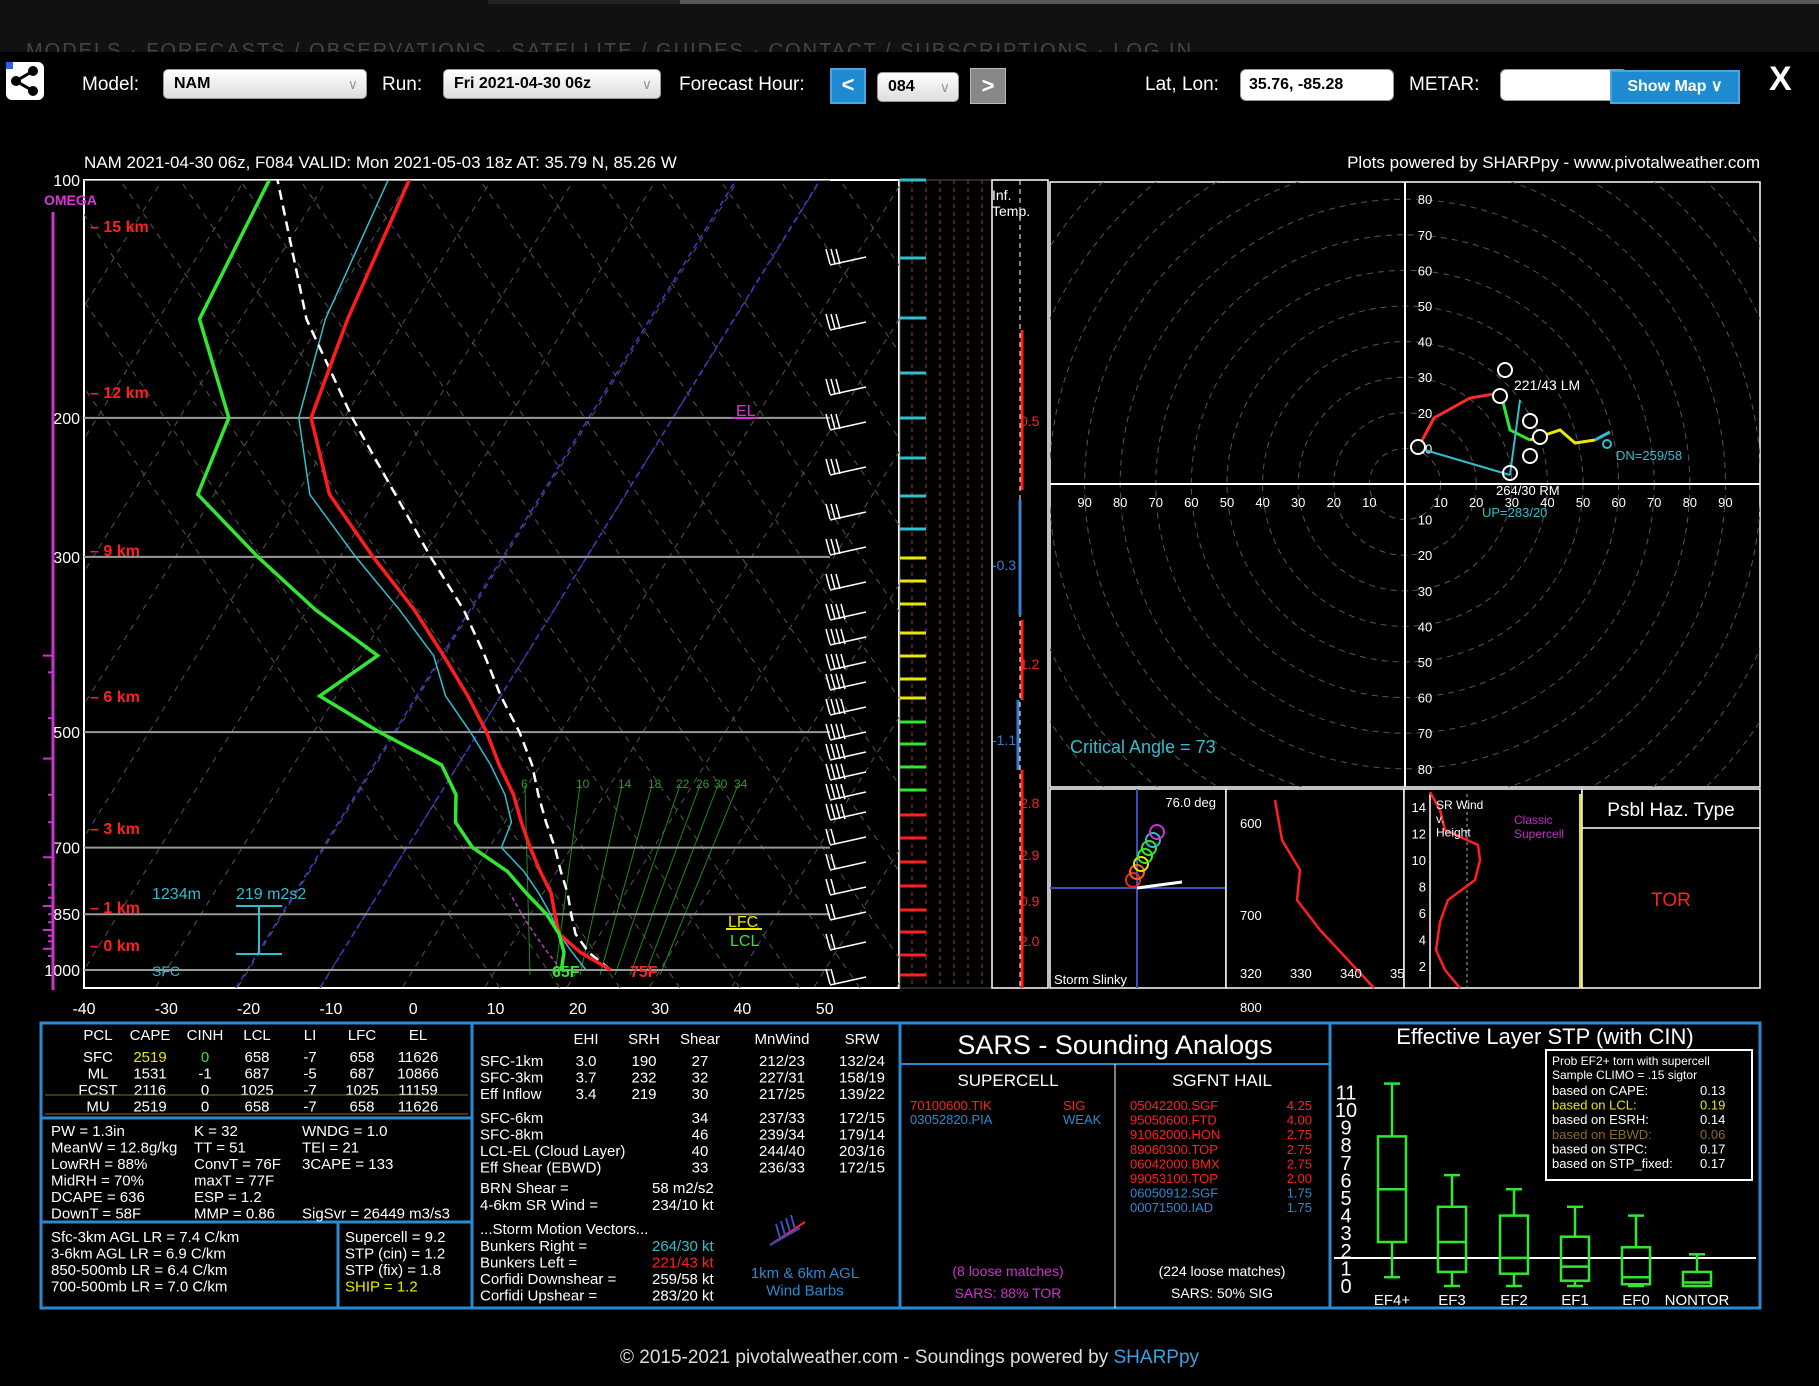 The image size is (1819, 1386). Describe the element at coordinates (176, 894) in the screenshot. I see `esrh-height: 1234m` at that location.